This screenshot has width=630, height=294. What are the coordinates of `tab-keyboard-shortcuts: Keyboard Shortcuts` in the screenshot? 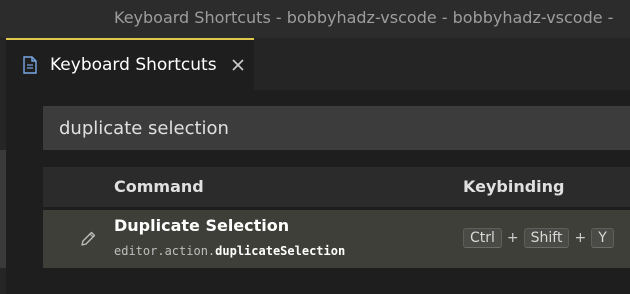 It's located at (130, 64).